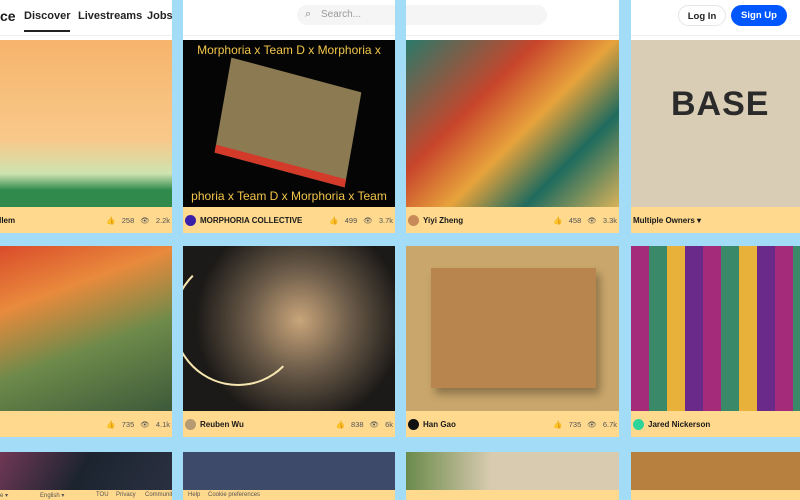  Describe the element at coordinates (289, 424) in the screenshot. I see `card-meta: Reuben Wu 👍 838 👁 6k` at that location.